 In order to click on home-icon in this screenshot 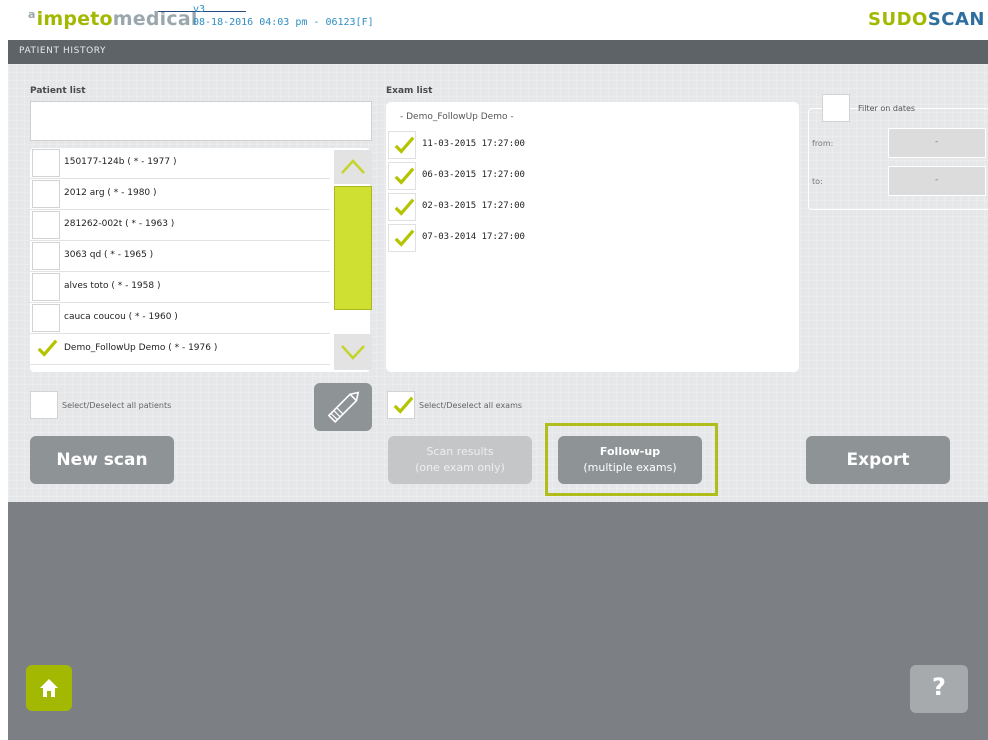, I will do `click(49, 688)`.